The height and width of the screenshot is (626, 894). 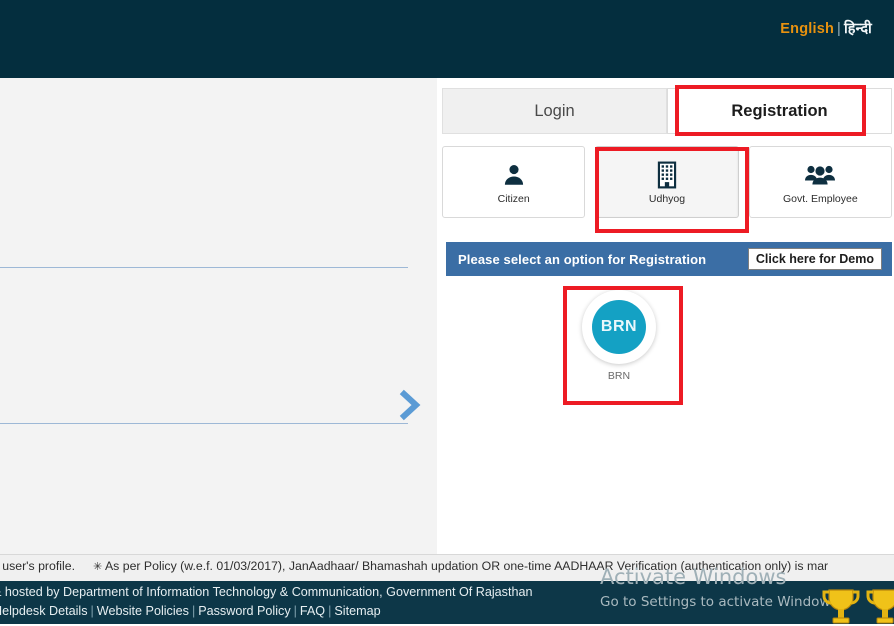 What do you see at coordinates (619, 376) in the screenshot?
I see `option-brn-label: BRN` at bounding box center [619, 376].